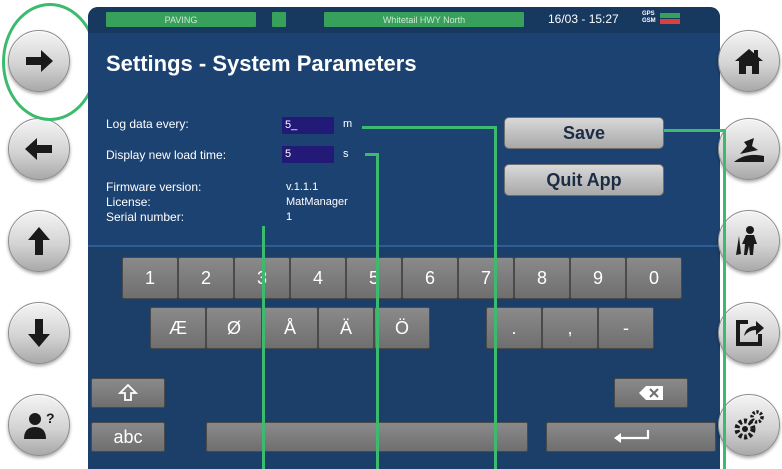  What do you see at coordinates (367, 437) in the screenshot?
I see `space-key` at bounding box center [367, 437].